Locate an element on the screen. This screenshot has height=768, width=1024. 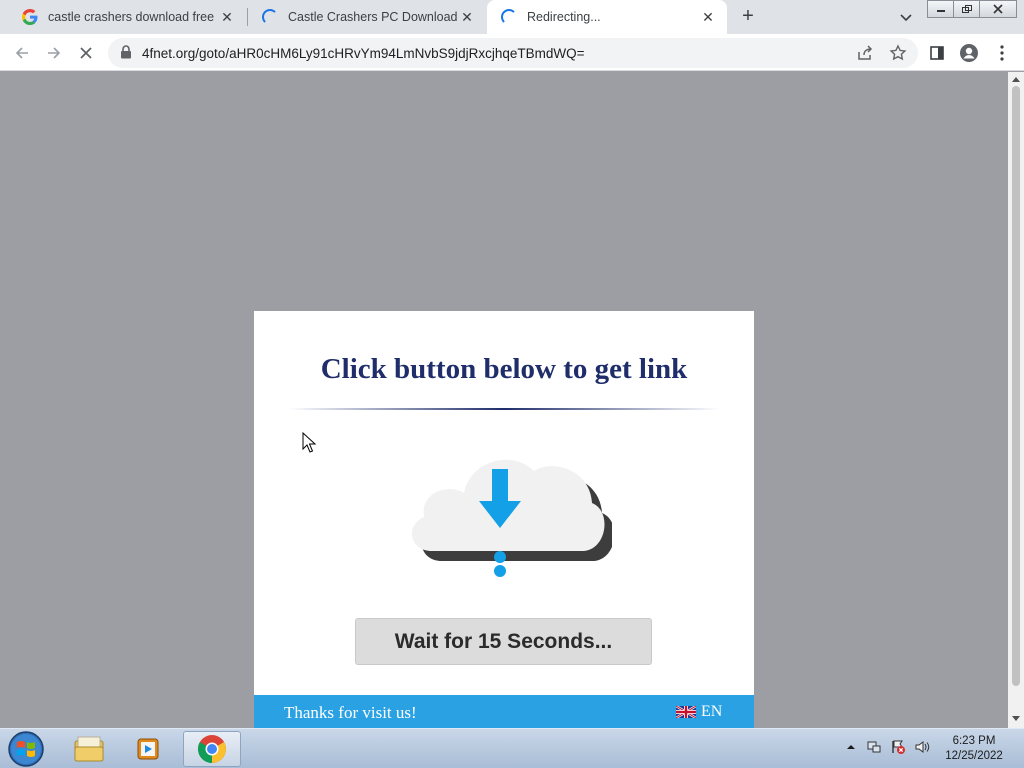
minimize-button is located at coordinates (941, 9).